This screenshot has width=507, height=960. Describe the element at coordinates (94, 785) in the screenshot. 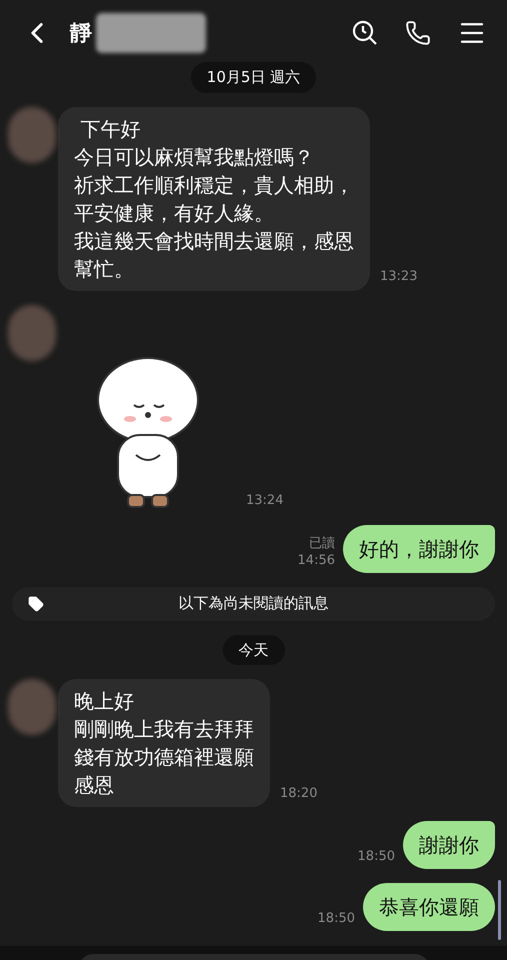

I see `message-line: 感恩` at that location.